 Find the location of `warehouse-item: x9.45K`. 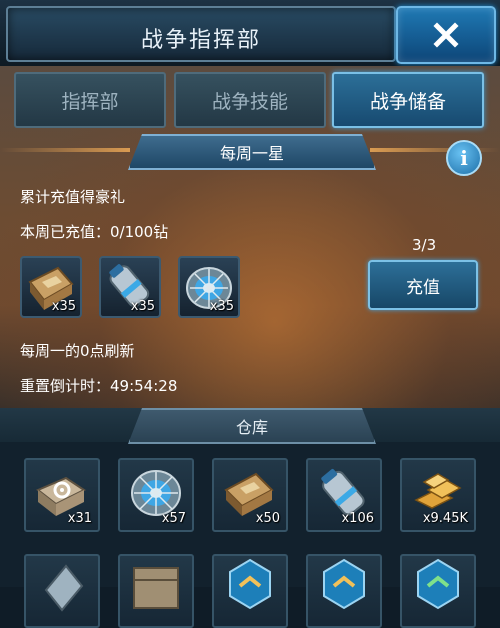

warehouse-item: x9.45K is located at coordinates (438, 495).